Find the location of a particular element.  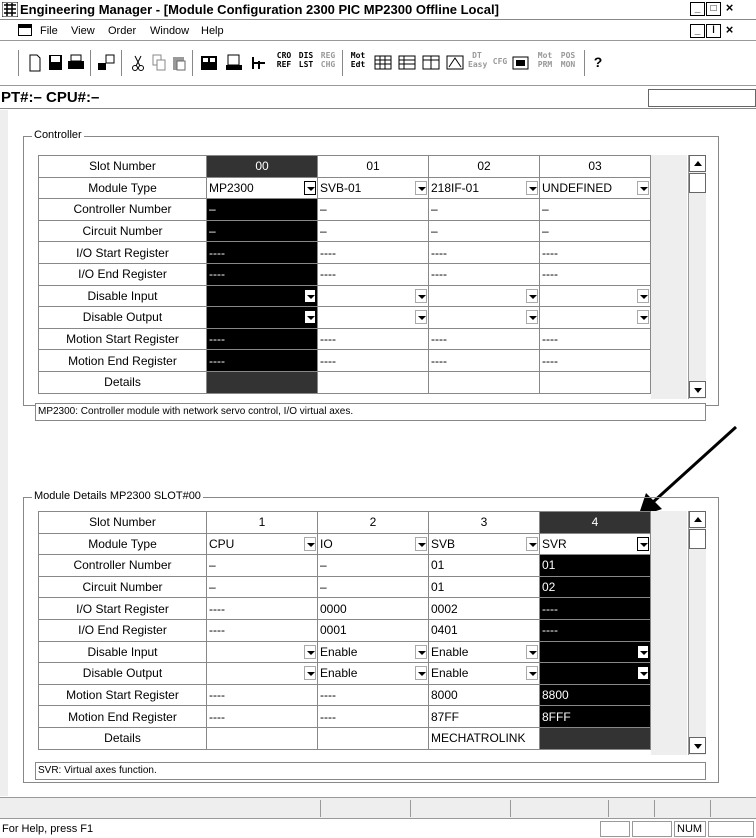

pos-icon is located at coordinates (455, 63).